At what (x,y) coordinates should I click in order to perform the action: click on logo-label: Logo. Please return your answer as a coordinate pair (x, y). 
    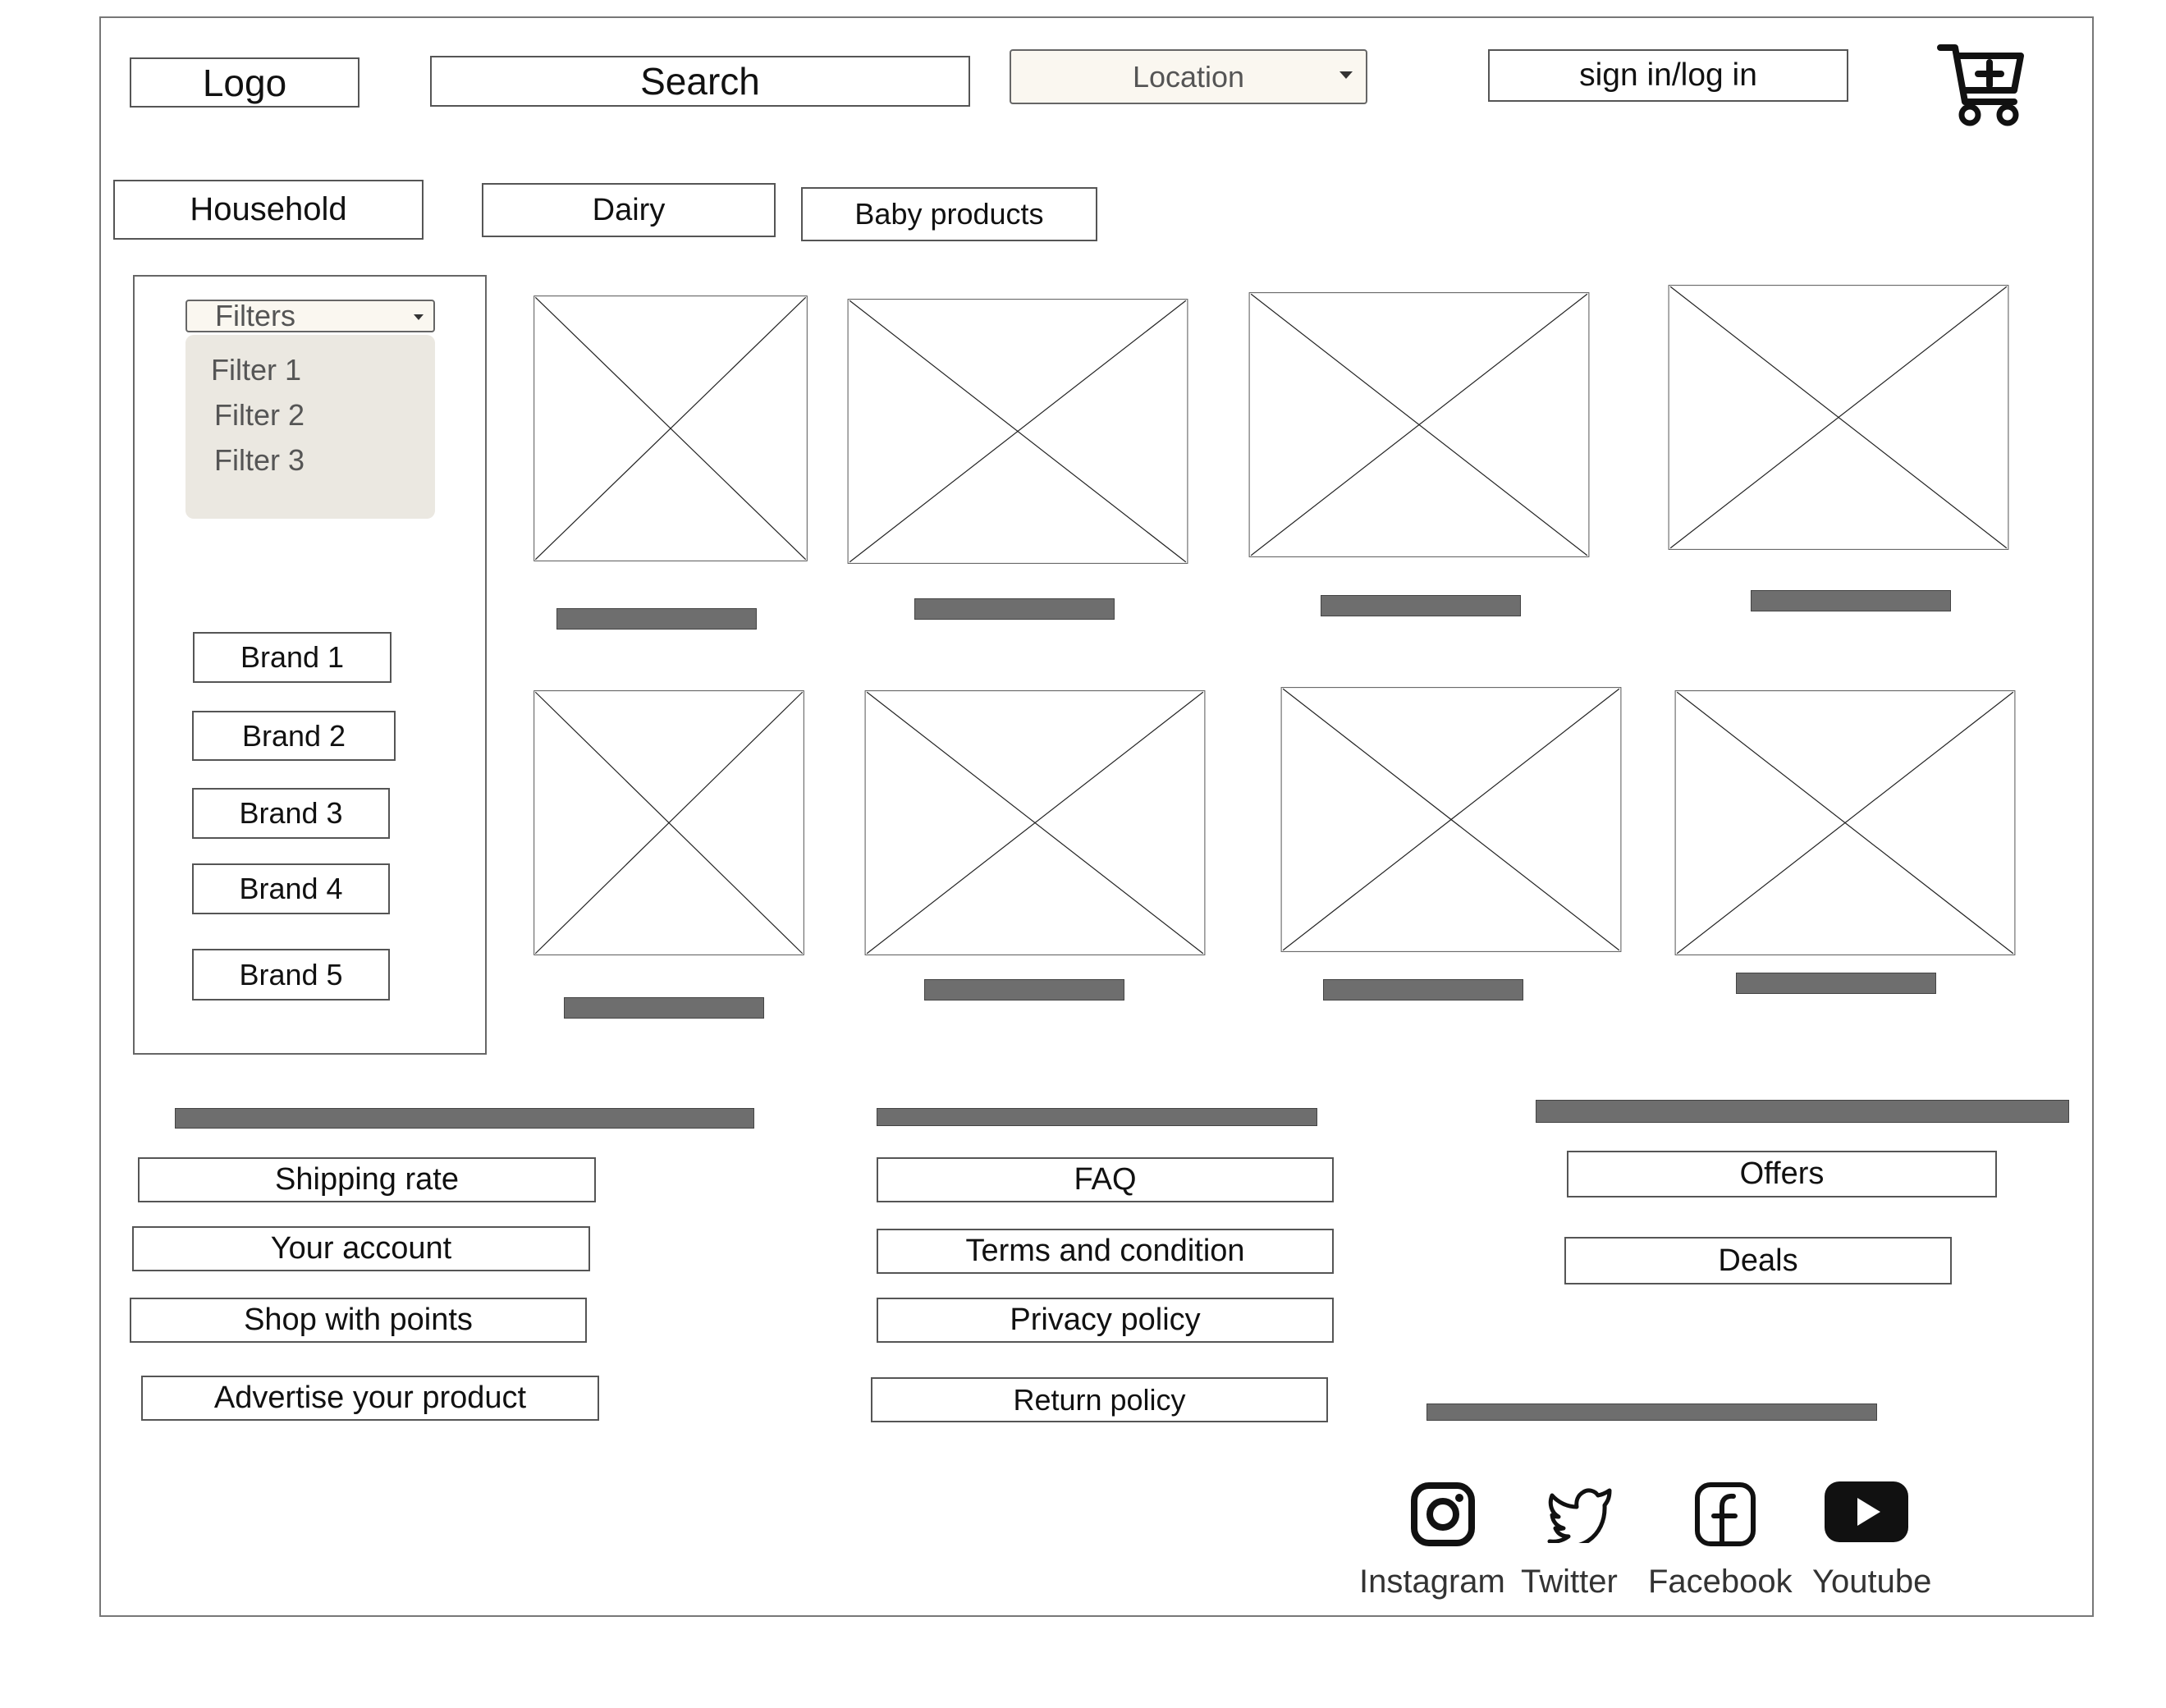
    Looking at the image, I should click on (245, 83).